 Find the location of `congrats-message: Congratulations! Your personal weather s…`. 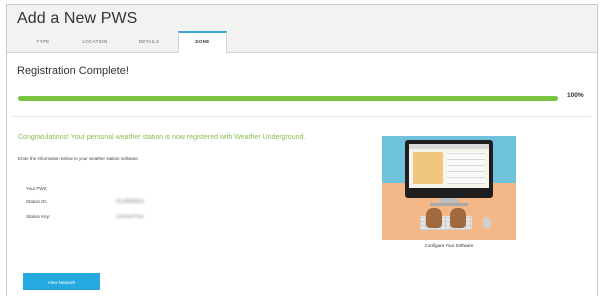

congrats-message: Congratulations! Your personal weather s… is located at coordinates (162, 137).